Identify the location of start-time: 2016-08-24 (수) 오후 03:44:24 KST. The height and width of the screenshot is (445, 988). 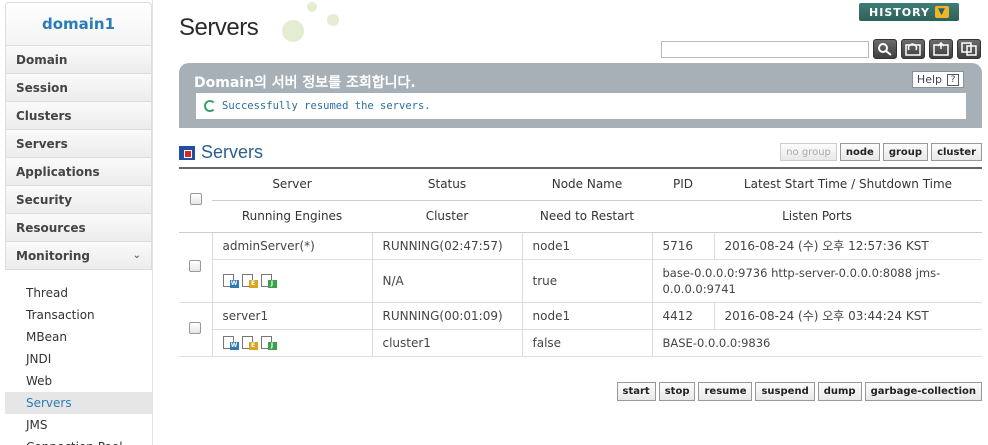
(847, 315).